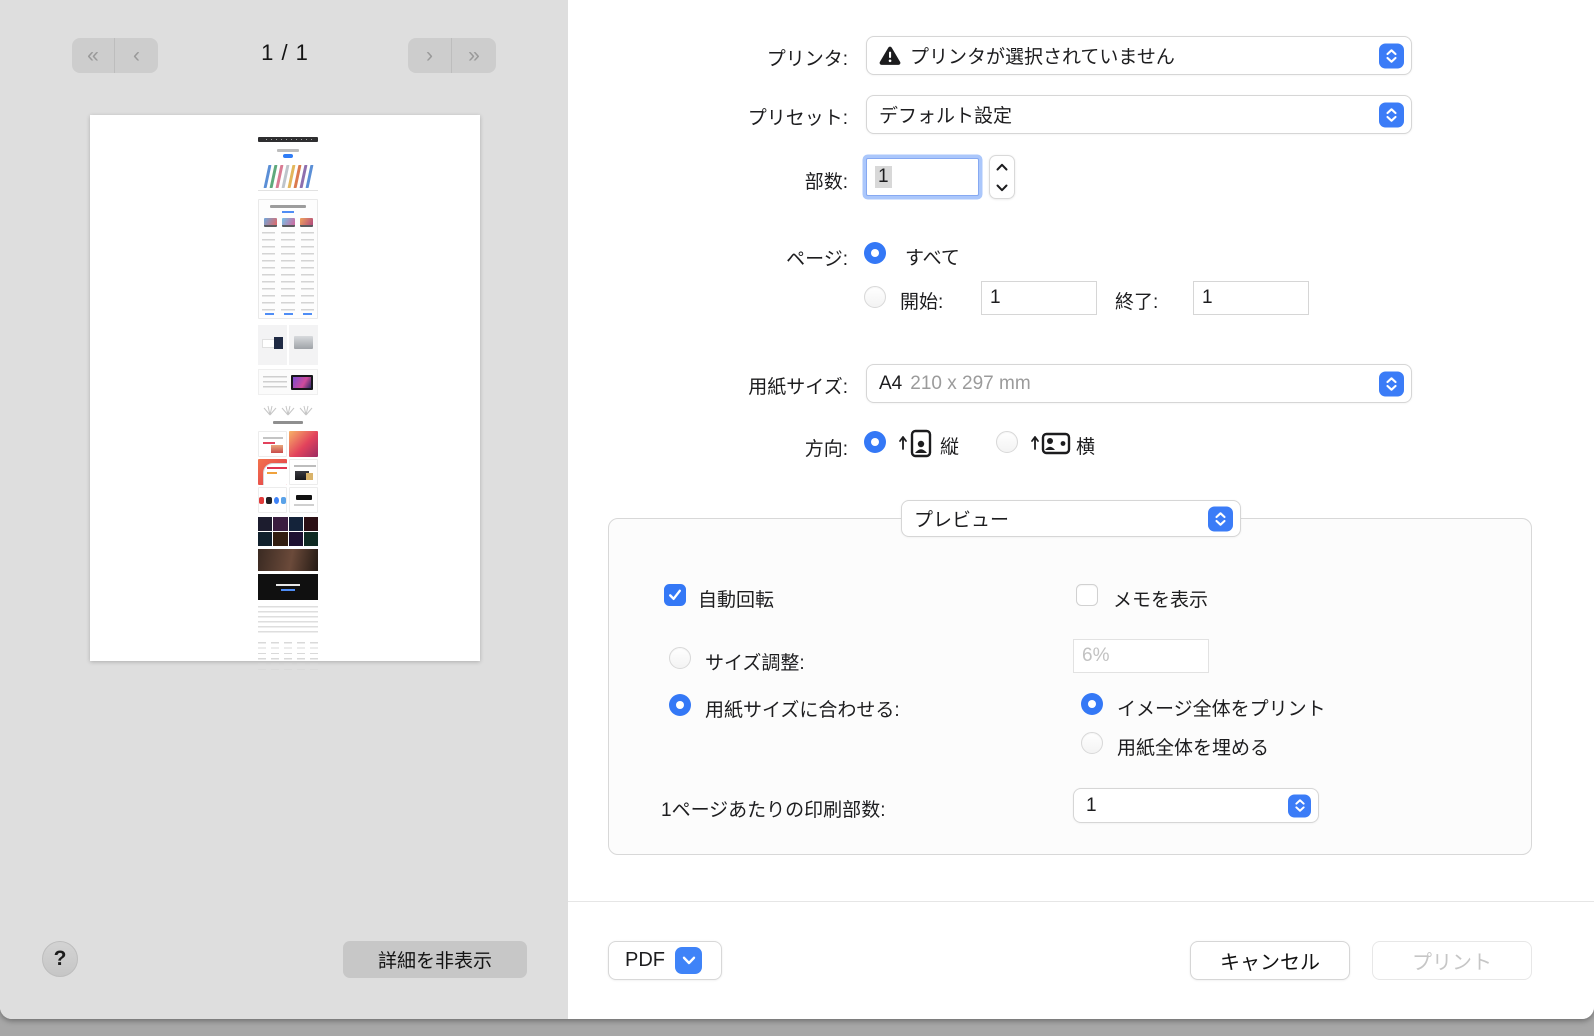  Describe the element at coordinates (1139, 114) in the screenshot. I see `presets-select: デフォルト設定` at that location.